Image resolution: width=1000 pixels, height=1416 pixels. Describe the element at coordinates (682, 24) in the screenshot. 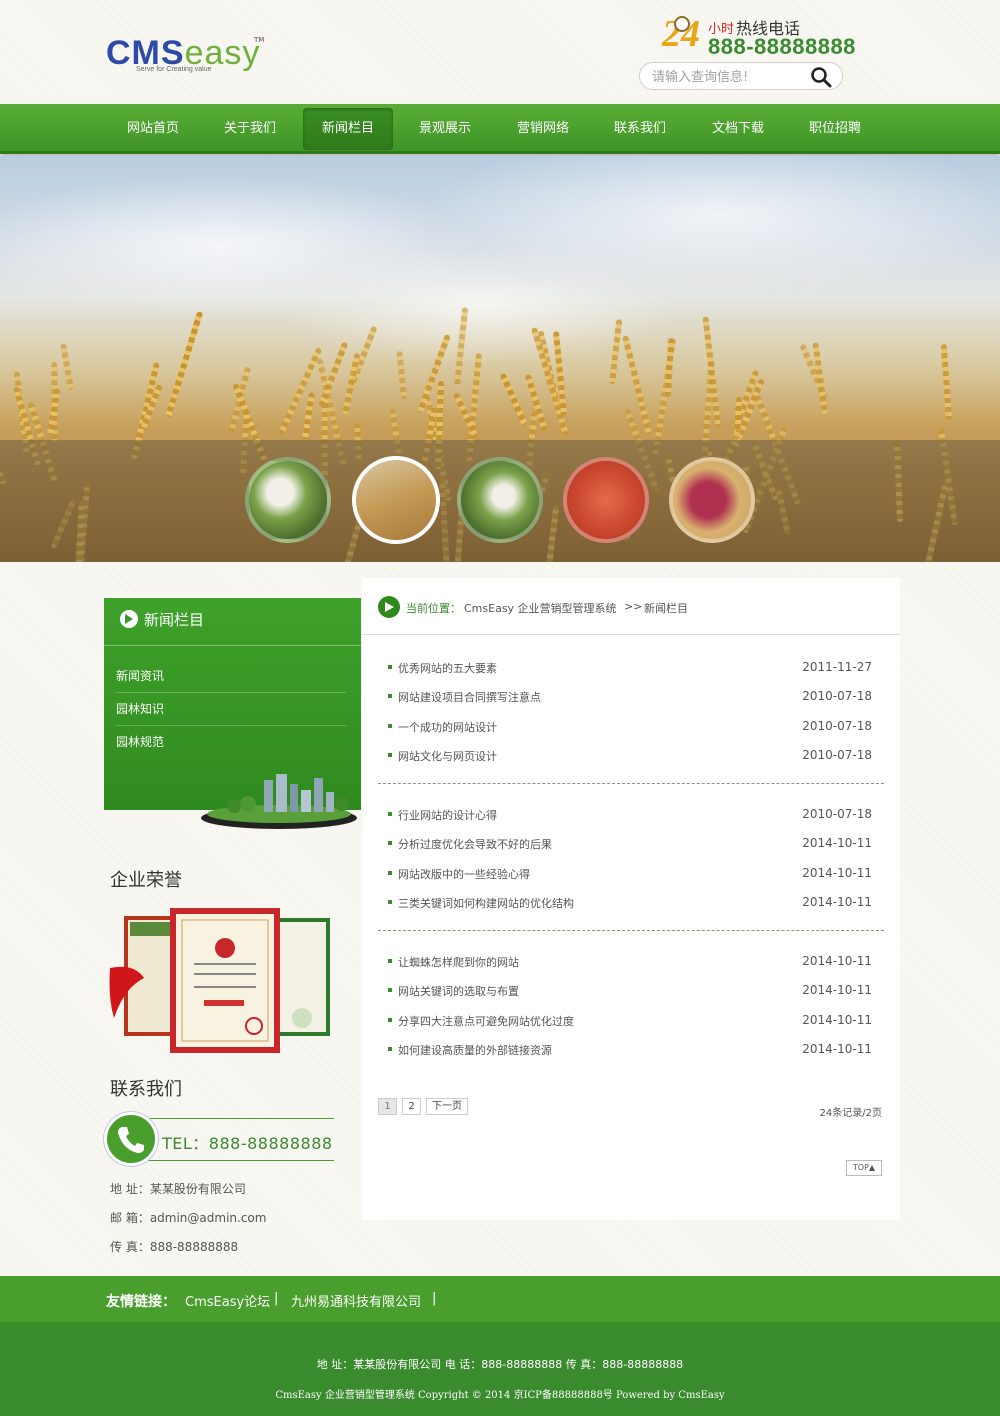

I see `clock-icon` at that location.